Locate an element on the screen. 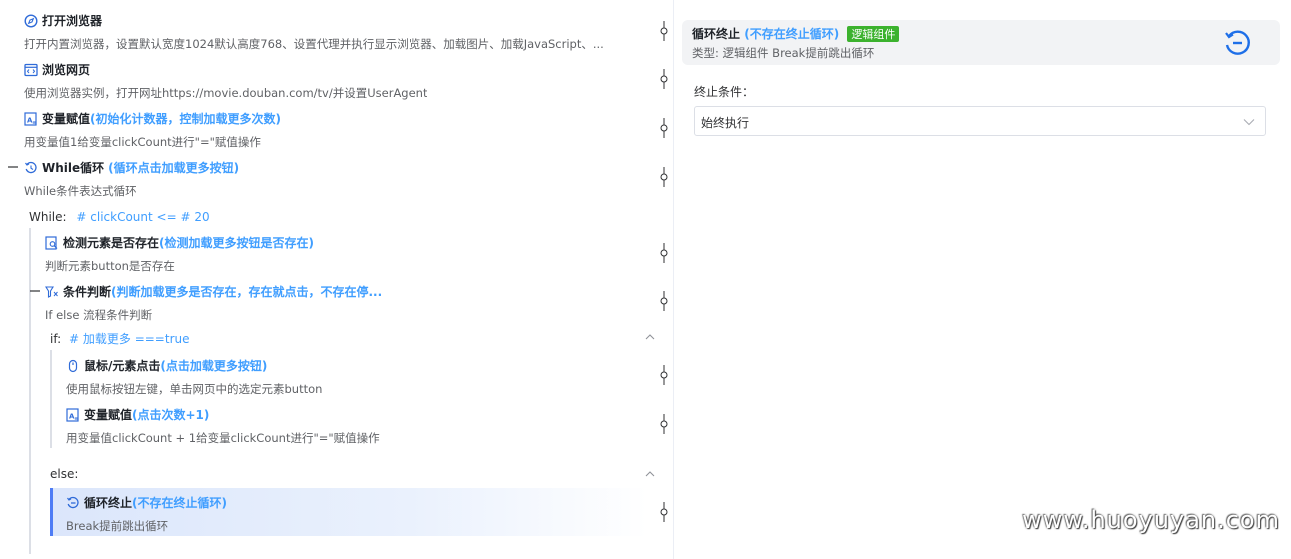 This screenshot has height=559, width=1291. break-condition-value: 始终执行 is located at coordinates (725, 123).